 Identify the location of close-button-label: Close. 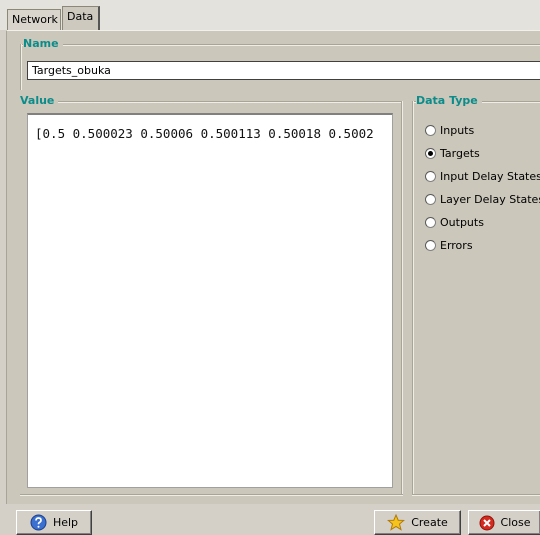
(515, 522).